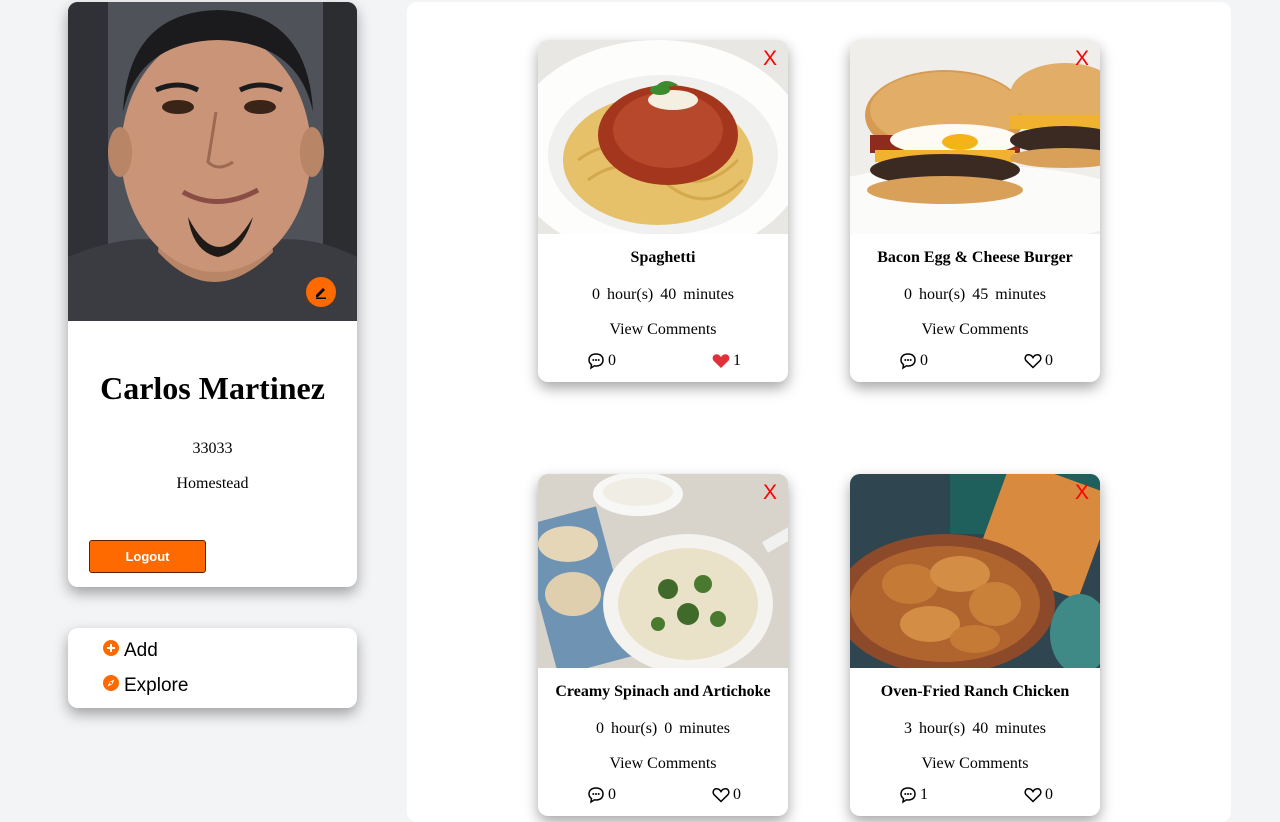  What do you see at coordinates (663, 294) in the screenshot?
I see `recipe-time: 0 hour(s) 40 minutes` at bounding box center [663, 294].